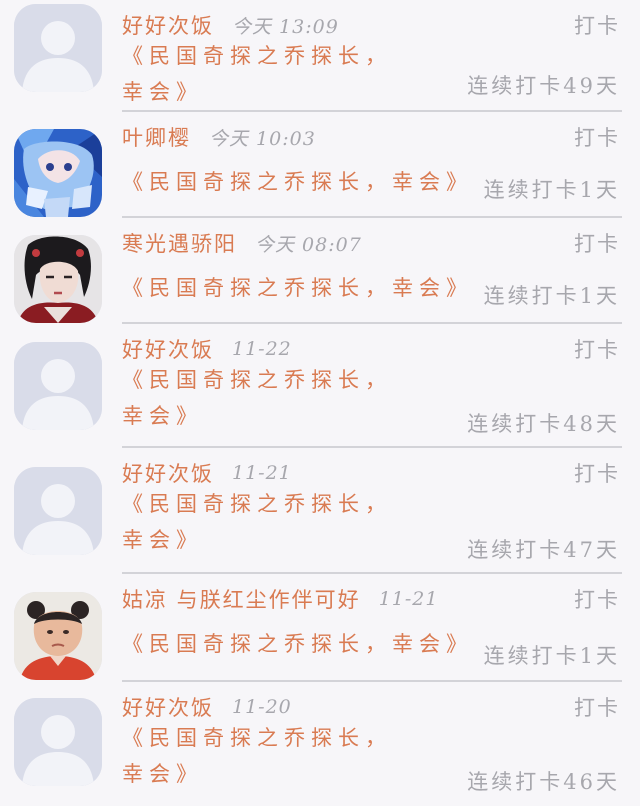  Describe the element at coordinates (262, 138) in the screenshot. I see `timestamp: 今天 10:03` at that location.